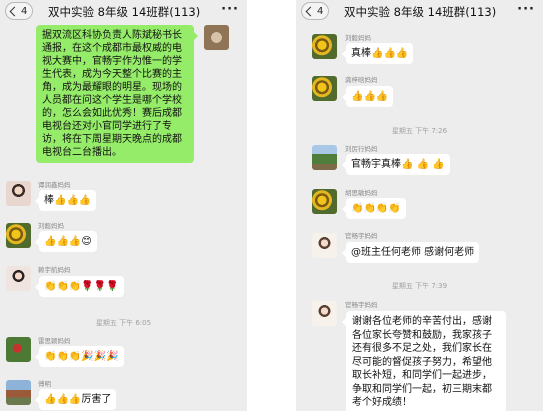  Describe the element at coordinates (54, 341) in the screenshot. I see `sender-name: 雷思颖妈妈` at that location.